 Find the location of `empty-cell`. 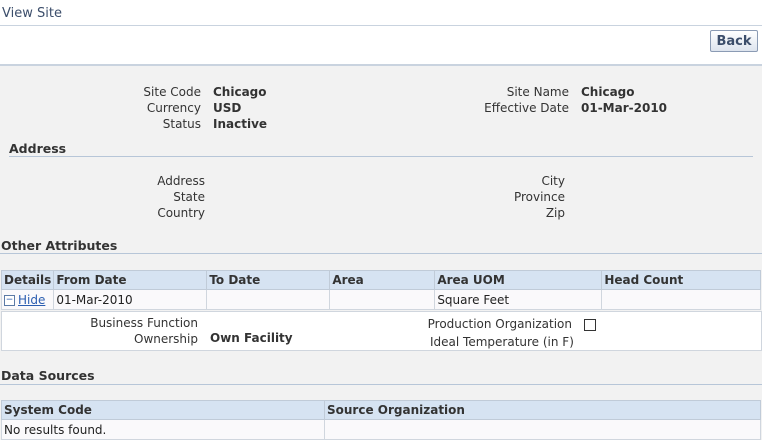

empty-cell is located at coordinates (542, 429).